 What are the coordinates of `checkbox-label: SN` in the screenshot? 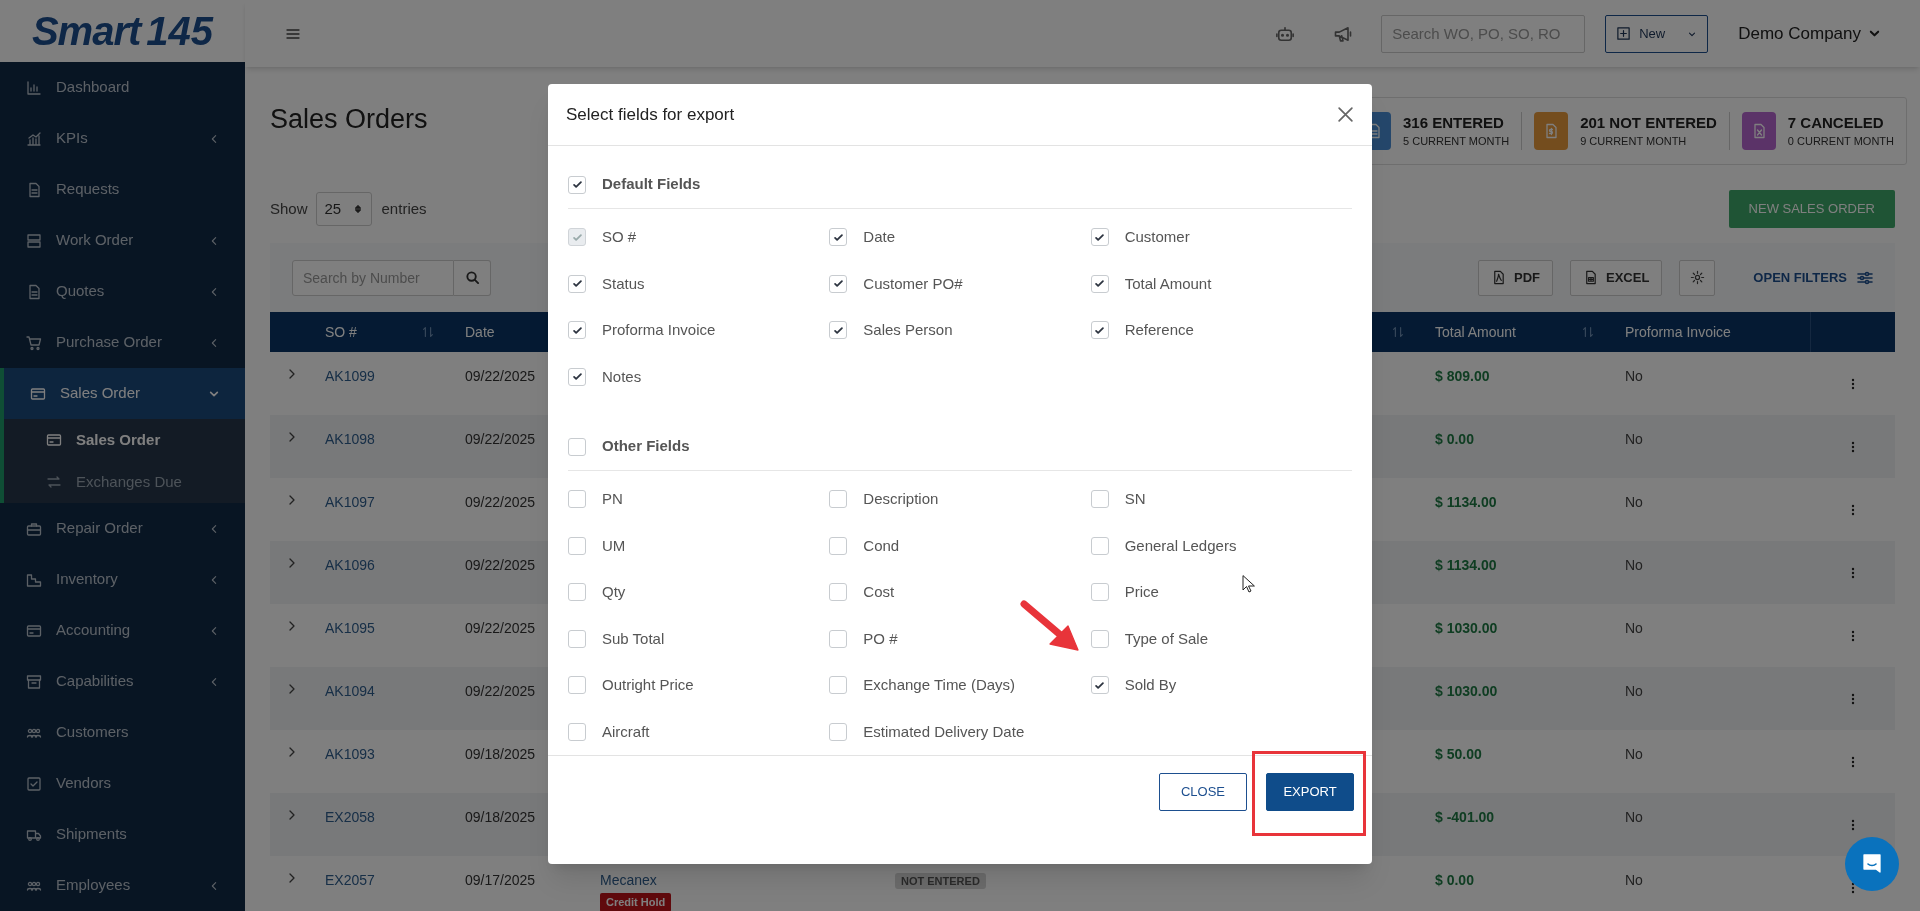 It's located at (1135, 499).